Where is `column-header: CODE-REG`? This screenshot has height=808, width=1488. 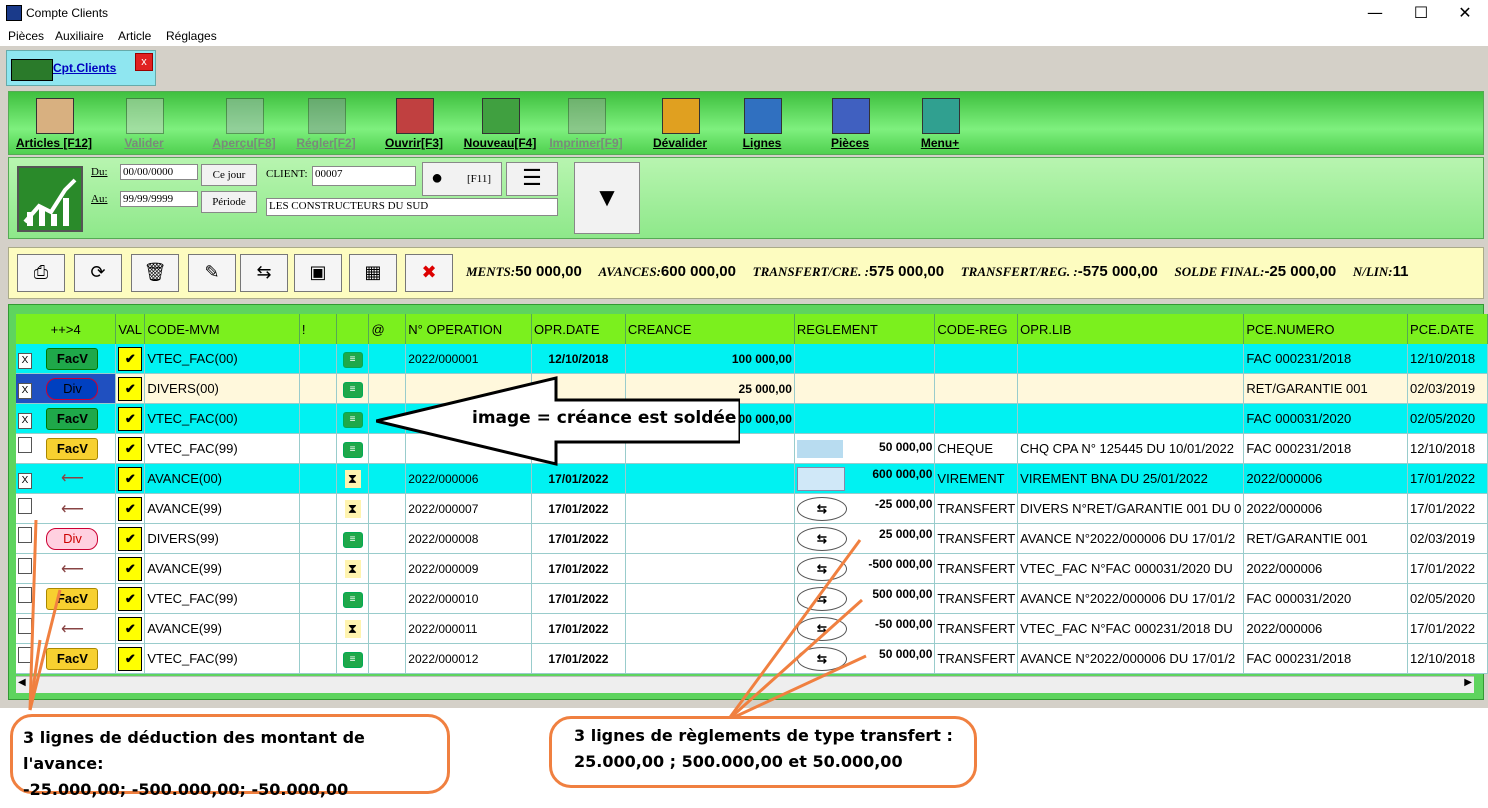 column-header: CODE-REG is located at coordinates (976, 329).